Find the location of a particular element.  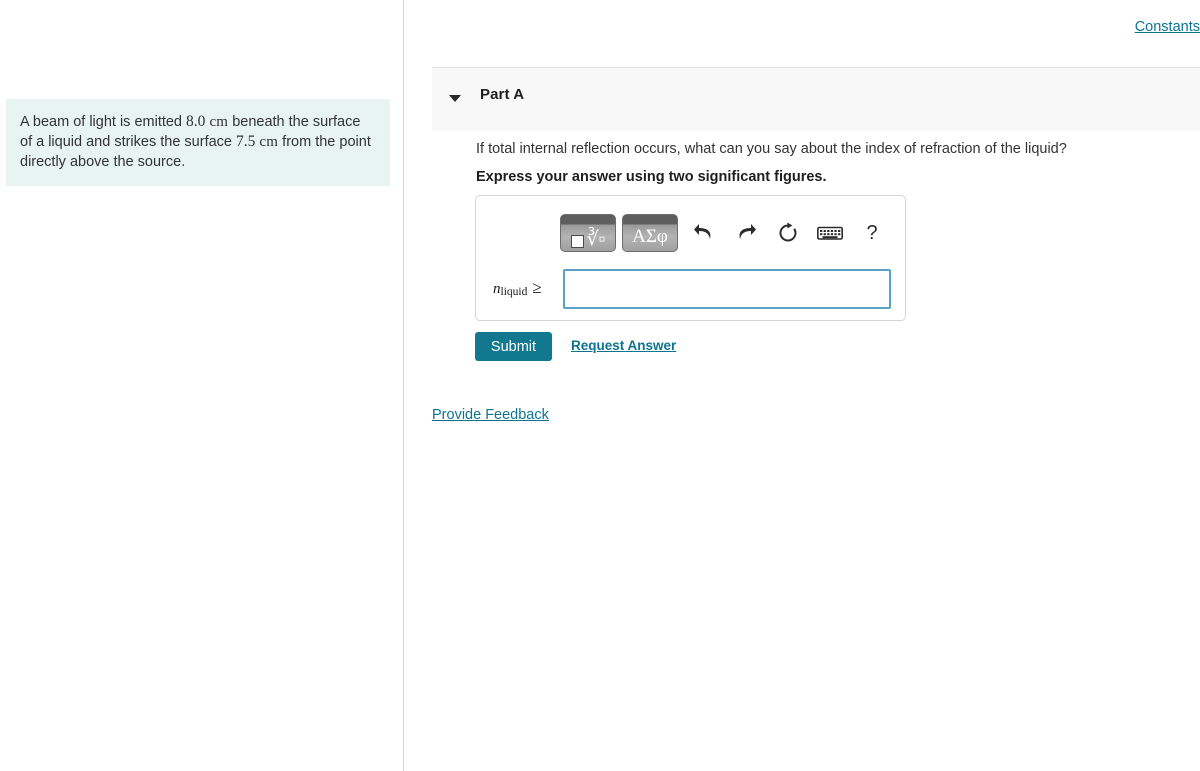

undo-icon is located at coordinates (704, 233).